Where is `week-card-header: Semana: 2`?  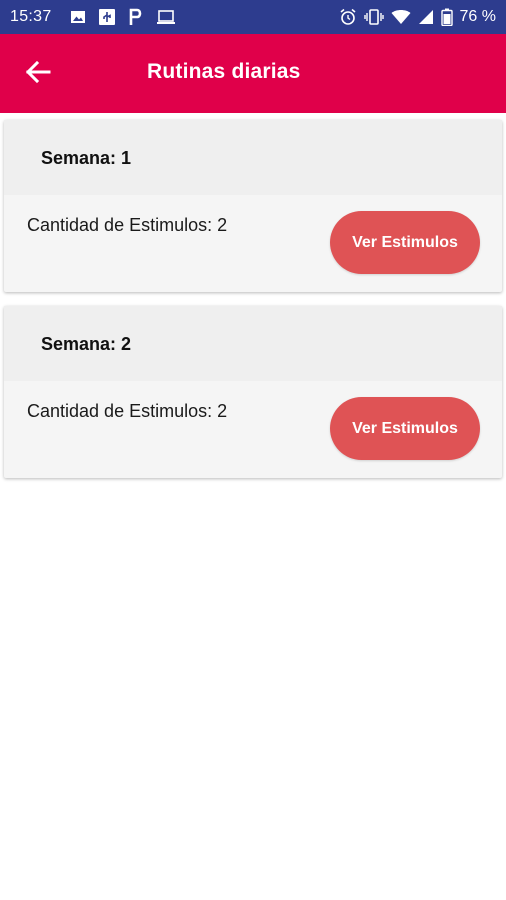 week-card-header: Semana: 2 is located at coordinates (253, 343).